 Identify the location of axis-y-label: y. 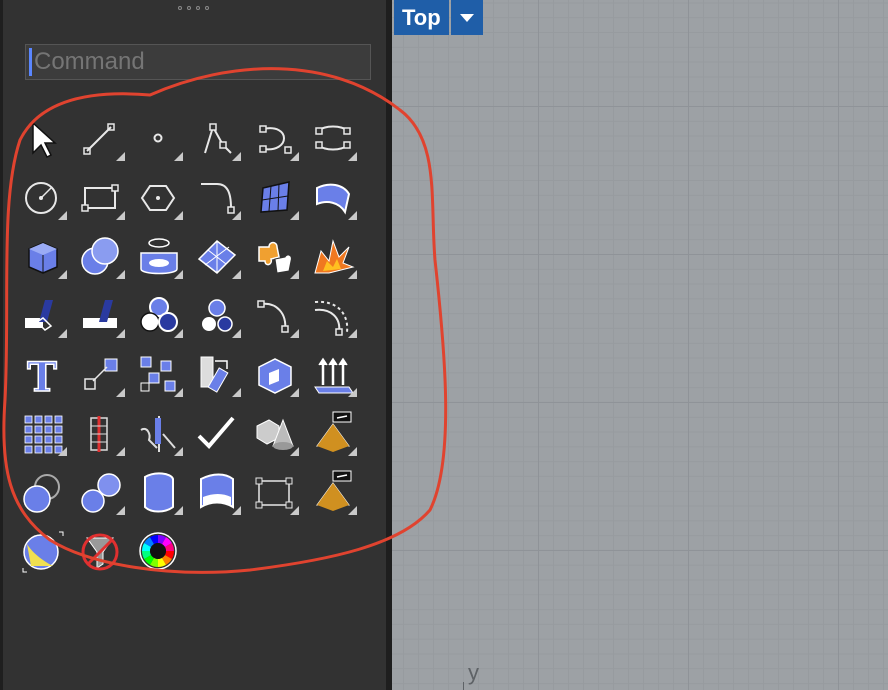
(473, 672).